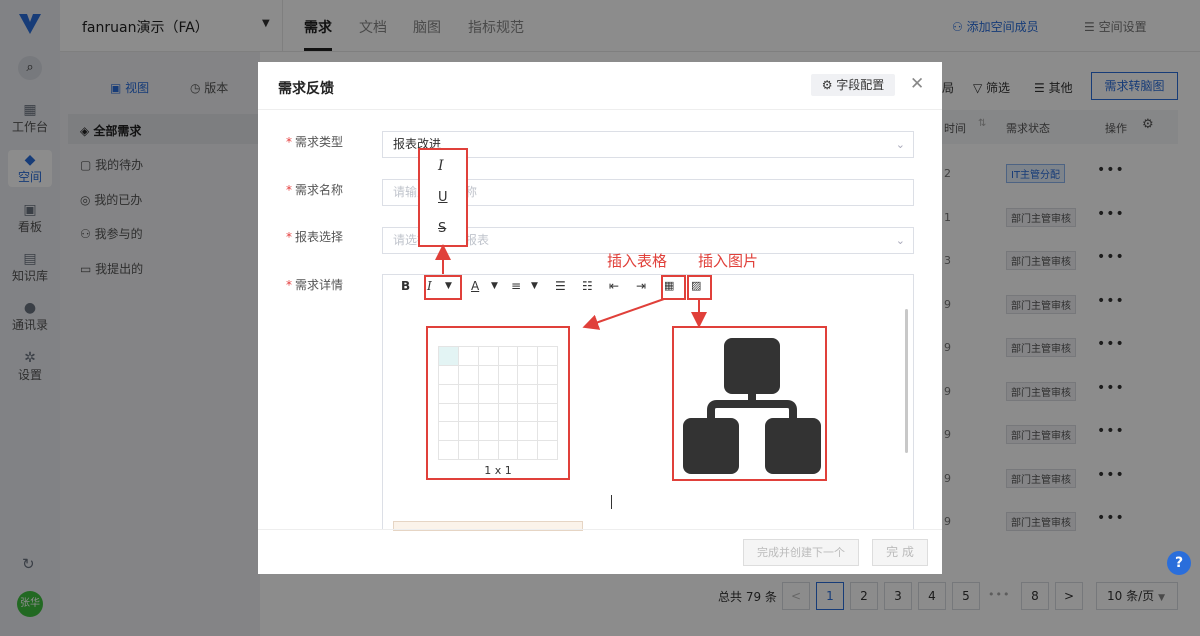 The width and height of the screenshot is (1200, 636). What do you see at coordinates (623, 314) in the screenshot?
I see `arrow-to-grid` at bounding box center [623, 314].